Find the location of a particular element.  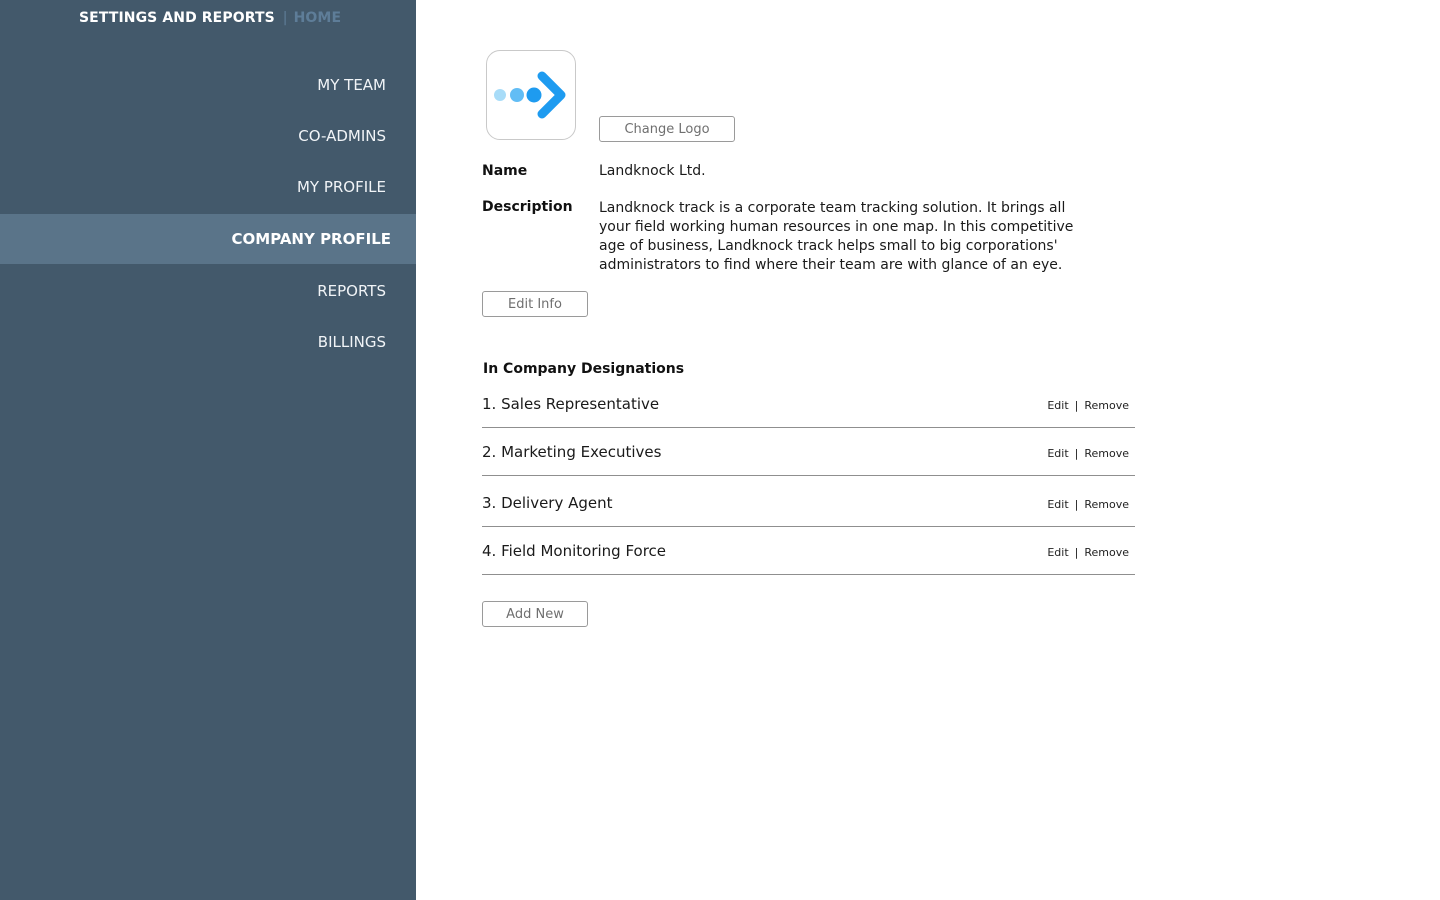

designation-row: 2. Marketing Executives Edit | Remove is located at coordinates (808, 452).